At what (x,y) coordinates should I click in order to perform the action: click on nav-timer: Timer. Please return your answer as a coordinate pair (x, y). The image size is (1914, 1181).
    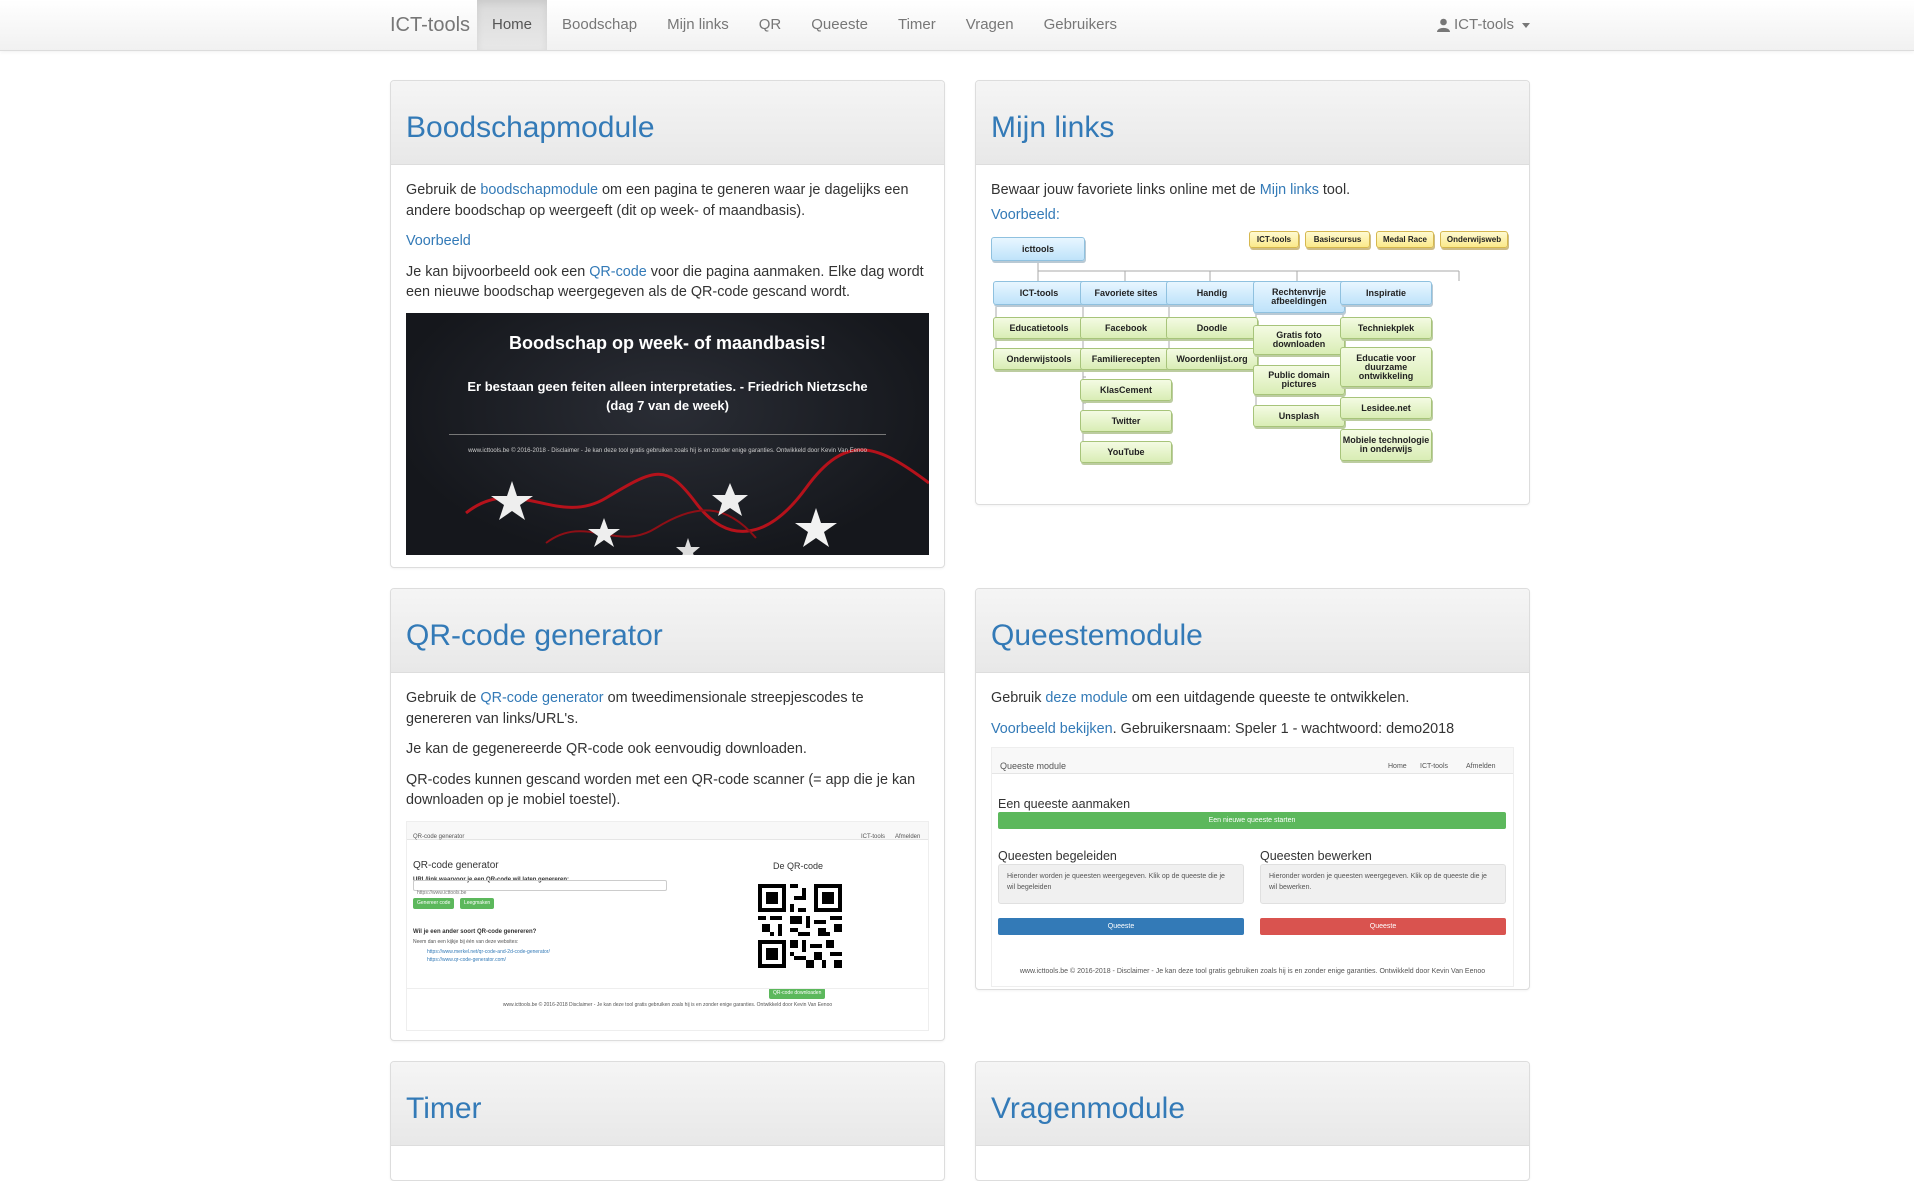
    Looking at the image, I should click on (917, 25).